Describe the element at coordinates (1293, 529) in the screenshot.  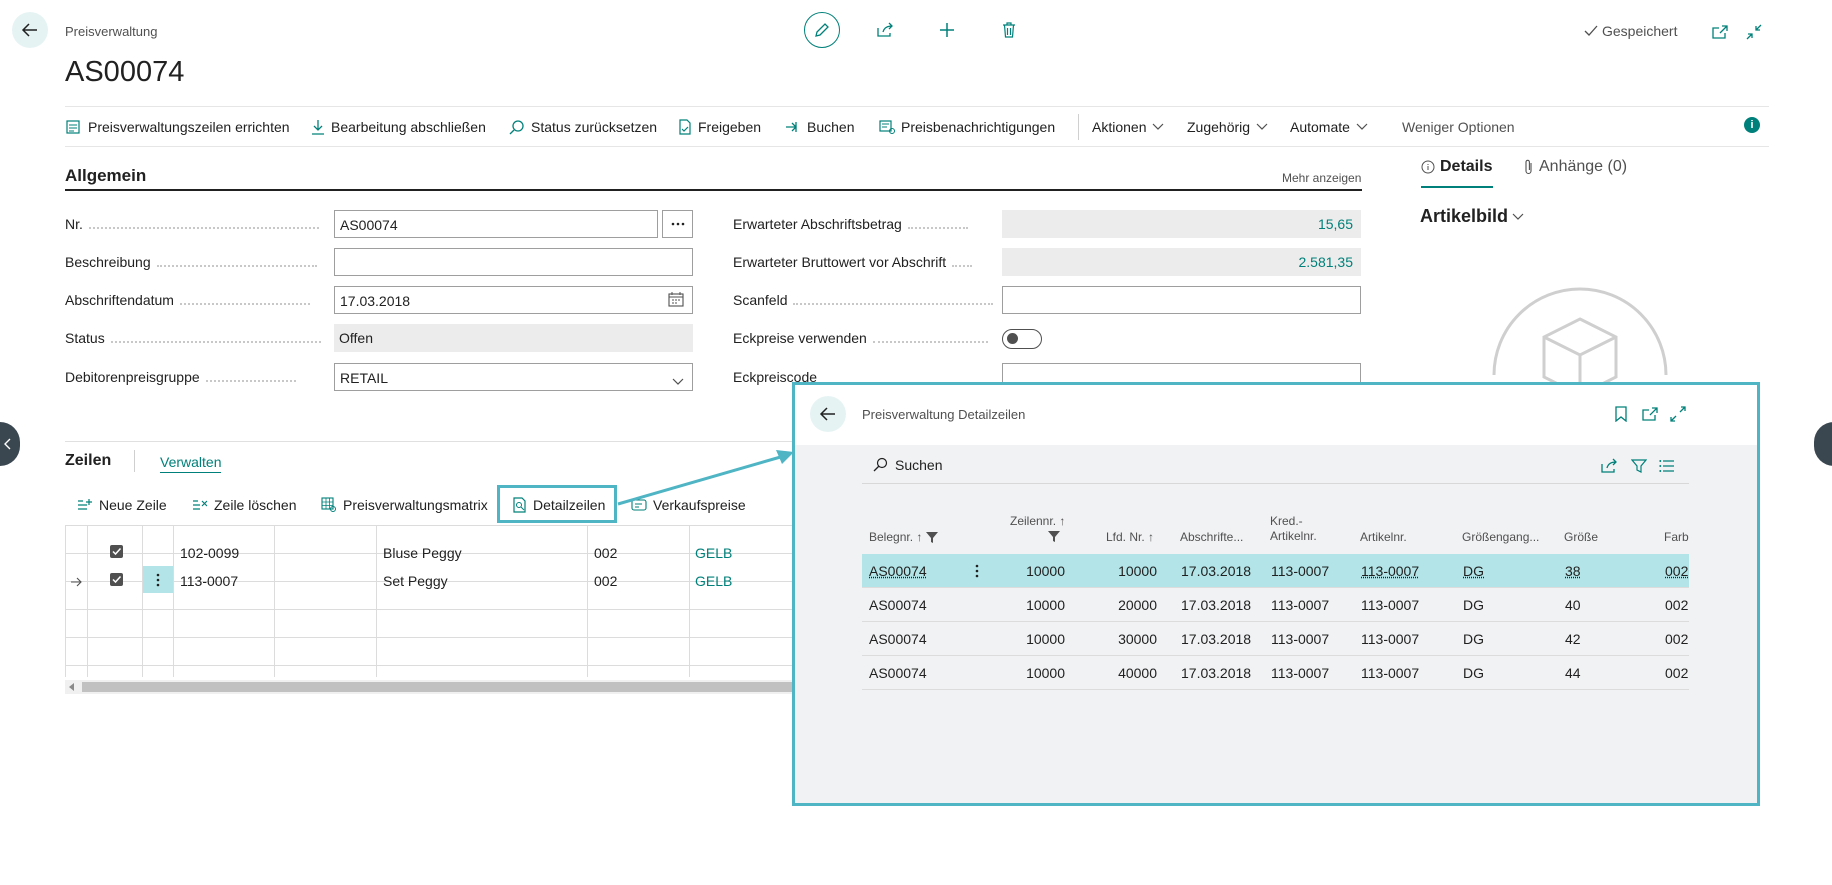
I see `col-kred-artikelnr: Kred.- Artikelnr.` at that location.